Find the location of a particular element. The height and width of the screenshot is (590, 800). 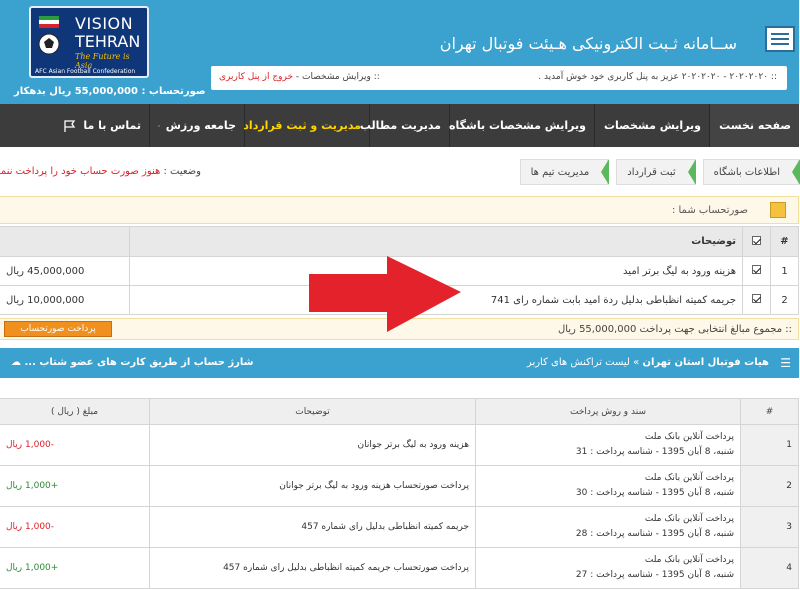

breadcrumb-root: هیات فوتبال استان تهران is located at coordinates (706, 362).